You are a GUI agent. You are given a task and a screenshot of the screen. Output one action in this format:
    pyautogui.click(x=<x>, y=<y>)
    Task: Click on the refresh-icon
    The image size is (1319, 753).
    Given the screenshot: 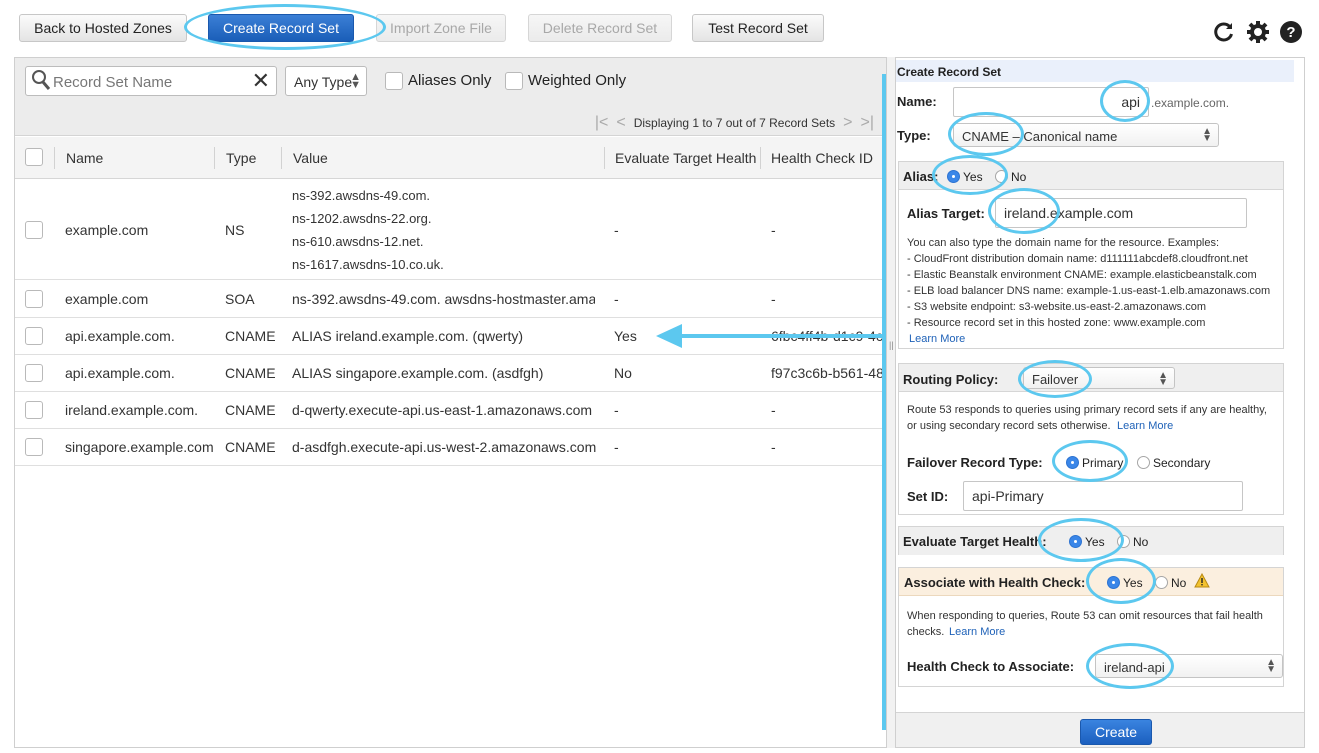 What is the action you would take?
    pyautogui.click(x=1224, y=35)
    